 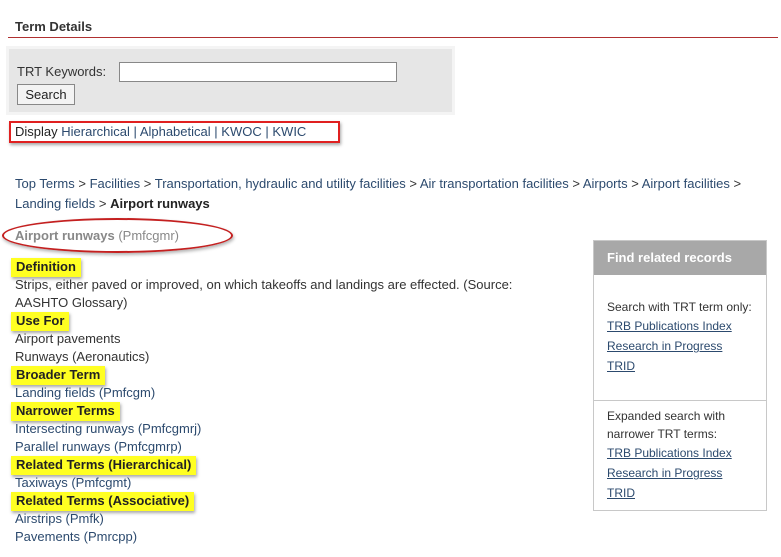 What do you see at coordinates (62, 71) in the screenshot?
I see `keywords-label: TRT Keywords:` at bounding box center [62, 71].